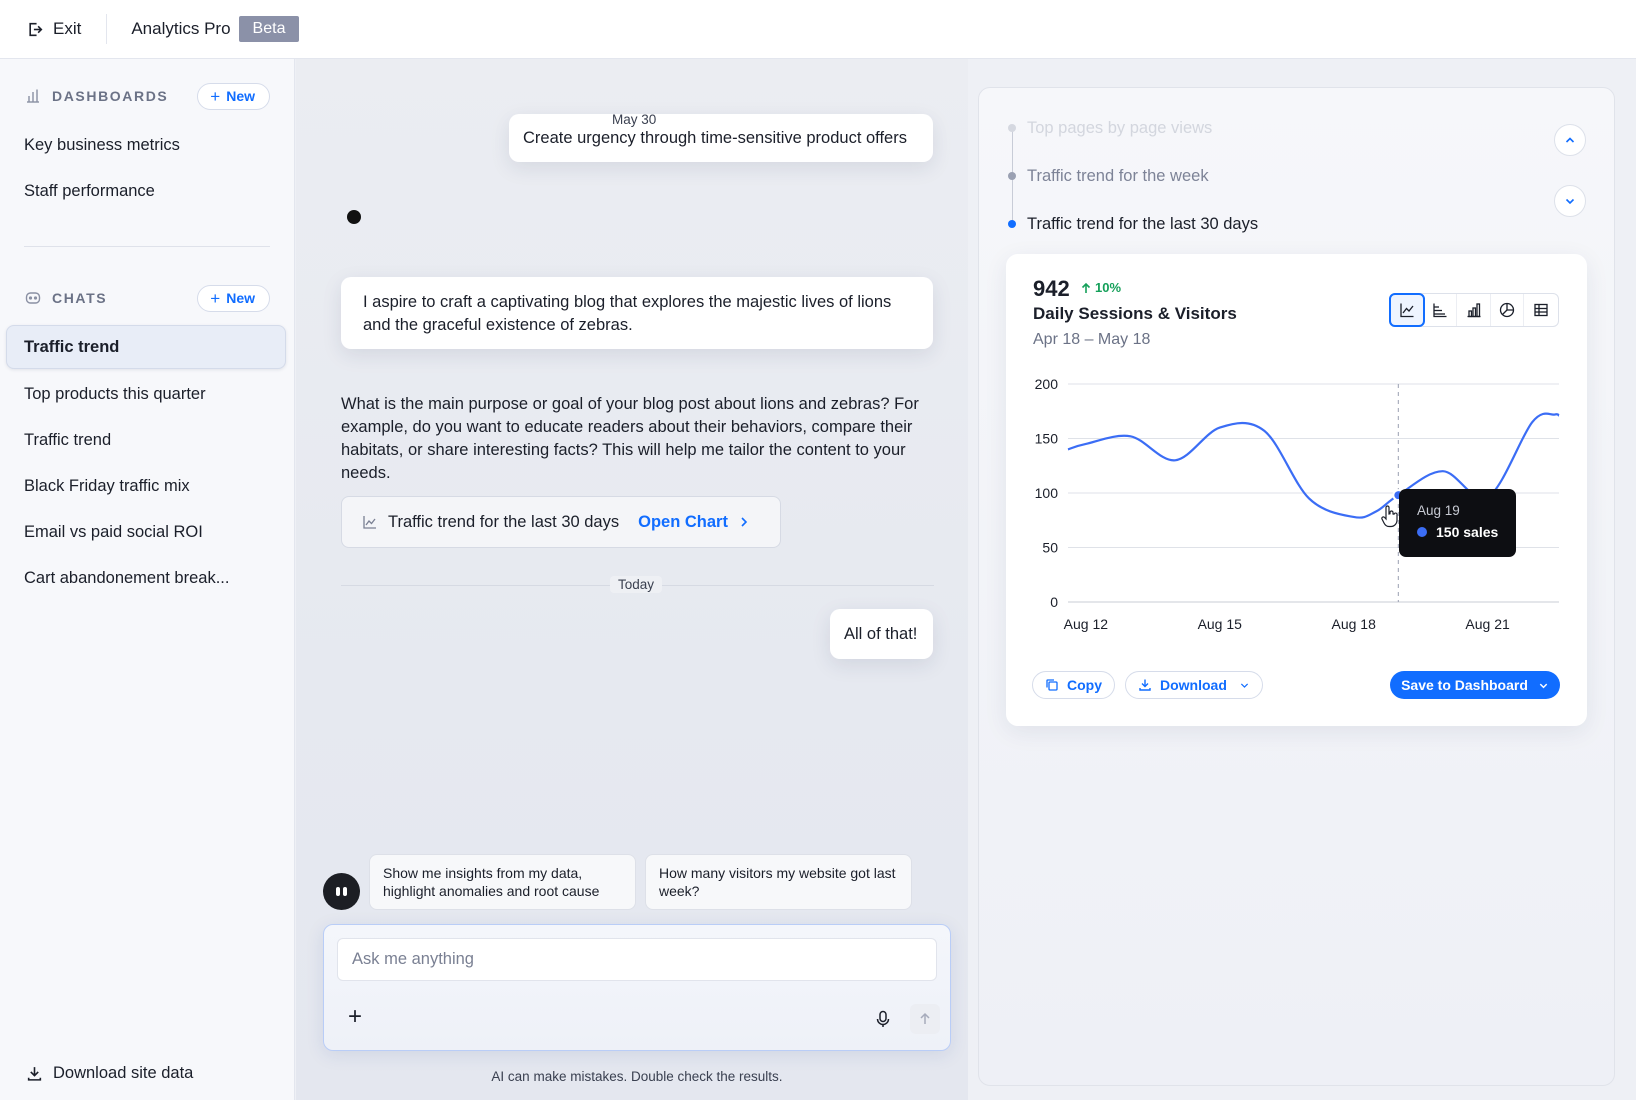  Describe the element at coordinates (1050, 548) in the screenshot. I see `y-tick-label: 50` at that location.